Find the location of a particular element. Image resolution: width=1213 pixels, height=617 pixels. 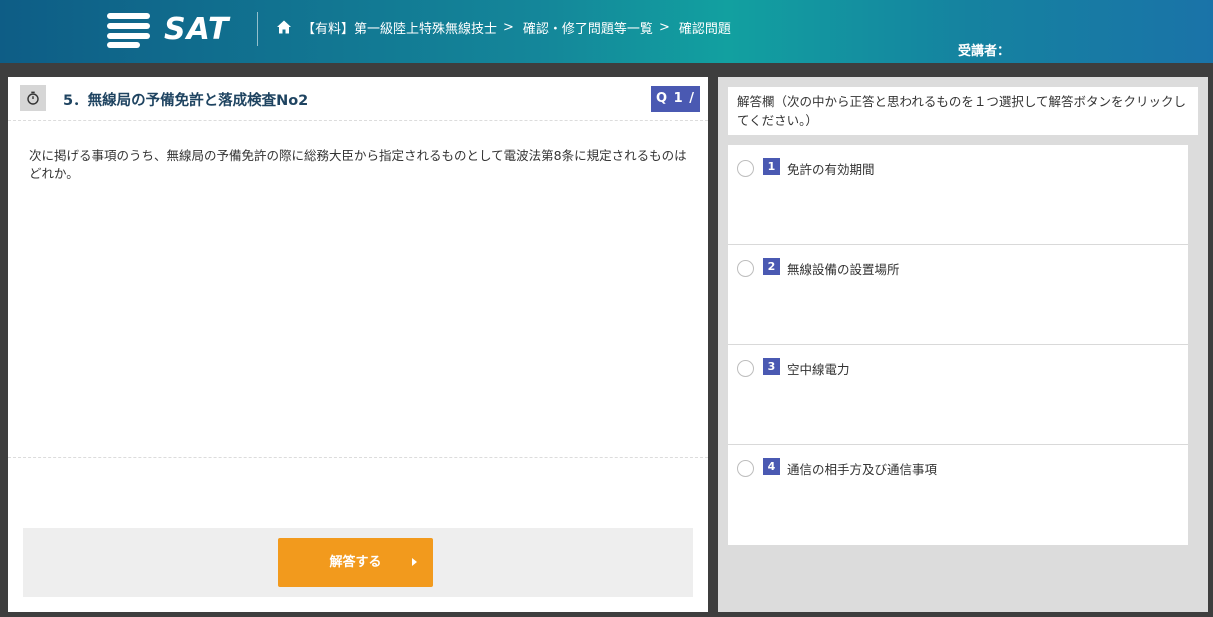

option-number-badge: 1 is located at coordinates (771, 166).